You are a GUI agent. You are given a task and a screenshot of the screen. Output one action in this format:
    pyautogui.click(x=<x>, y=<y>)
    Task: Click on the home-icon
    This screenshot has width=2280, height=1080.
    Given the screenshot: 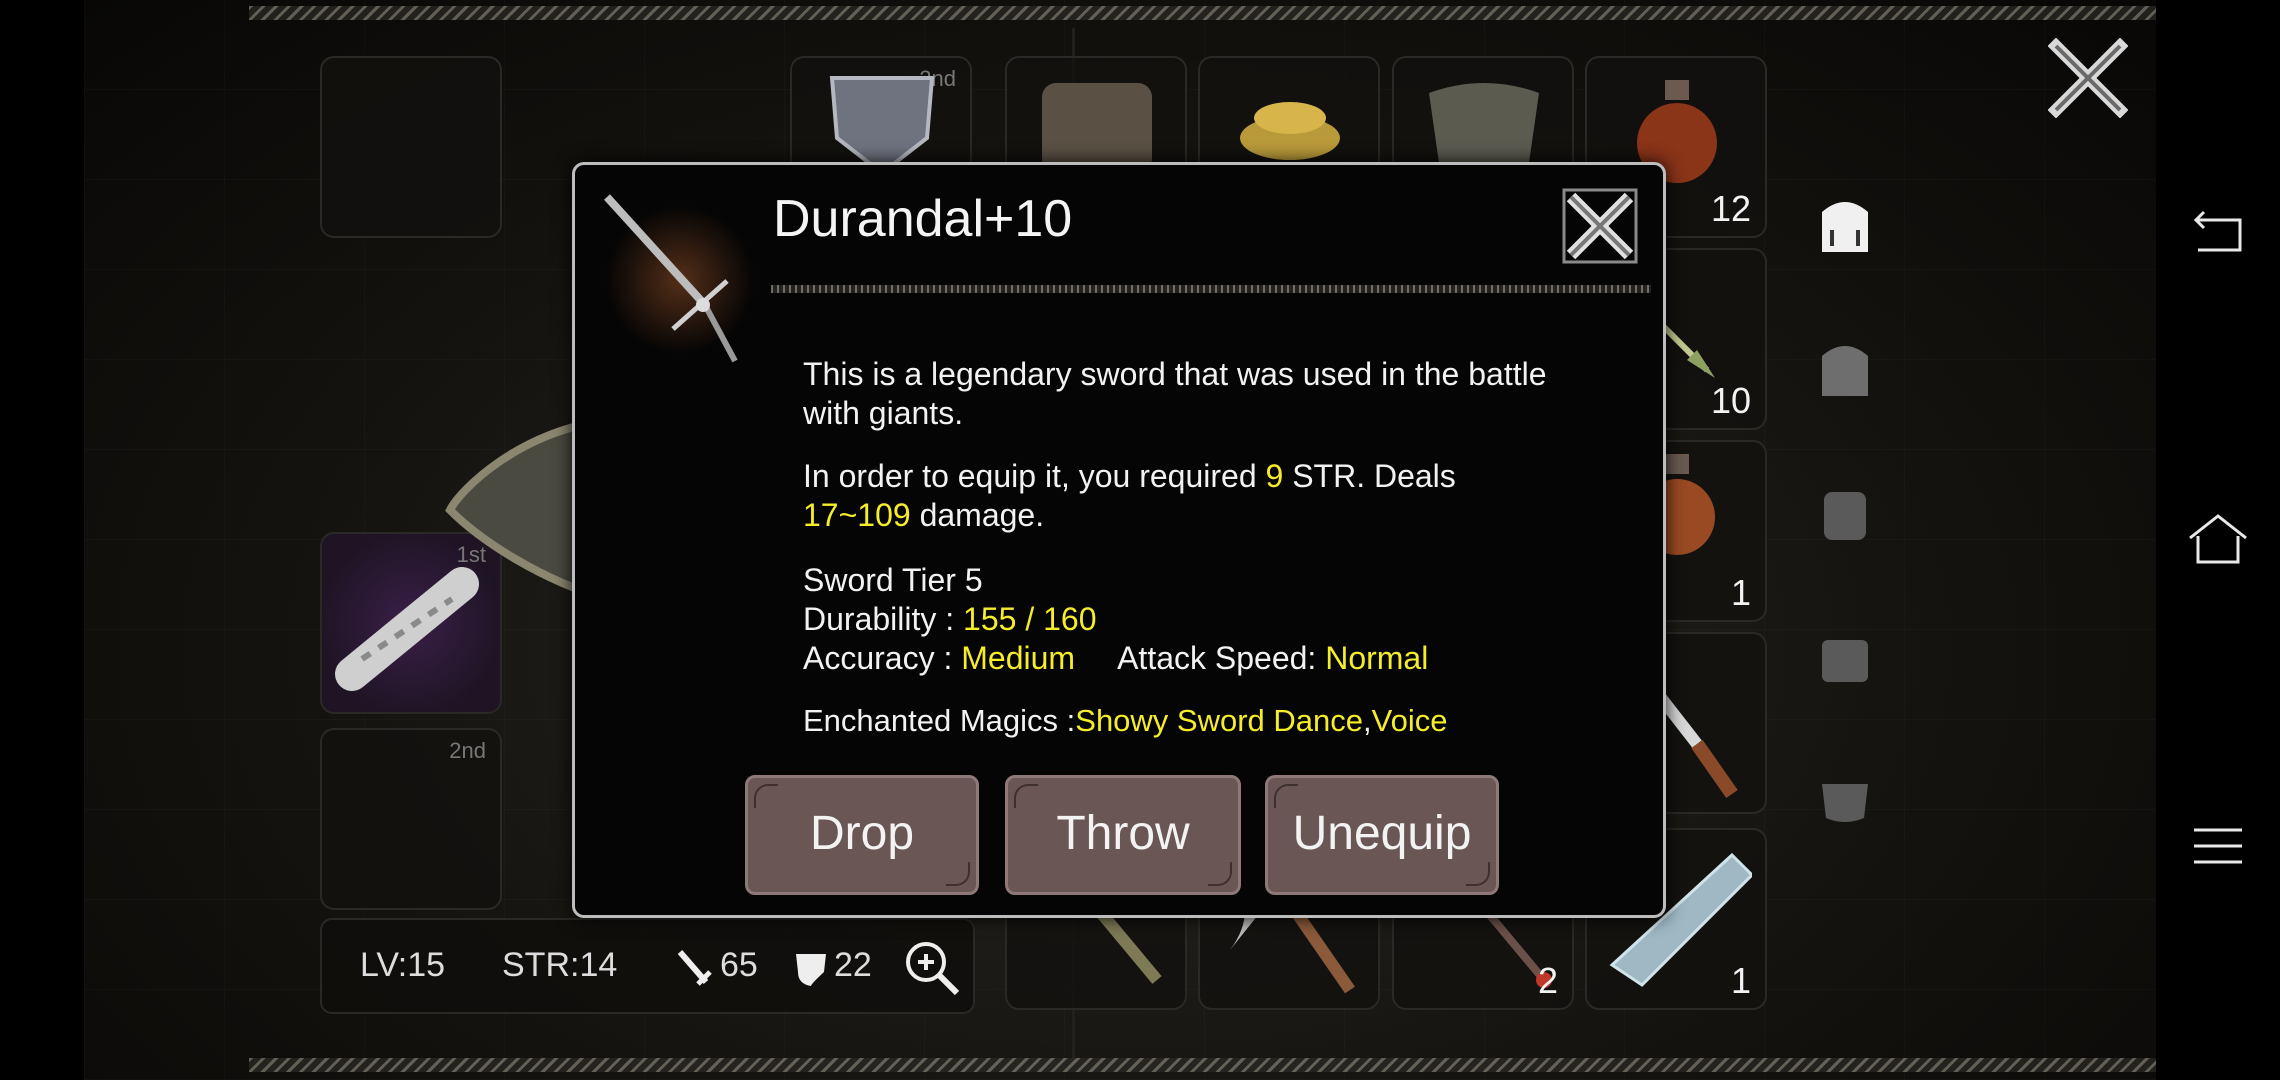 What is the action you would take?
    pyautogui.click(x=2218, y=539)
    